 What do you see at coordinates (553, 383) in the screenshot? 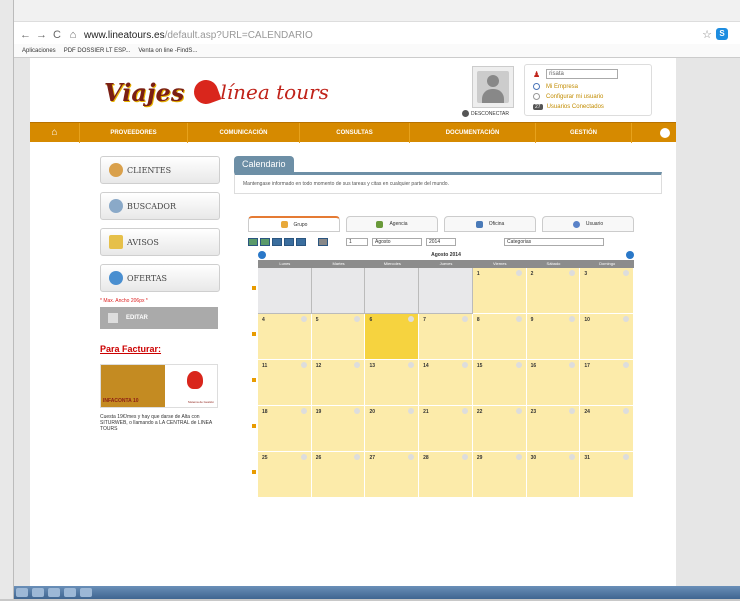
I see `calendar-day-cell: 16` at bounding box center [553, 383].